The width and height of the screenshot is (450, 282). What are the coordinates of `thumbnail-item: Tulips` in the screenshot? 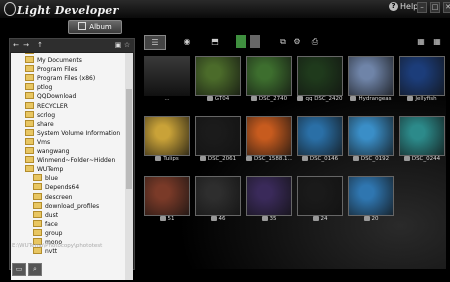 It's located at (167, 139).